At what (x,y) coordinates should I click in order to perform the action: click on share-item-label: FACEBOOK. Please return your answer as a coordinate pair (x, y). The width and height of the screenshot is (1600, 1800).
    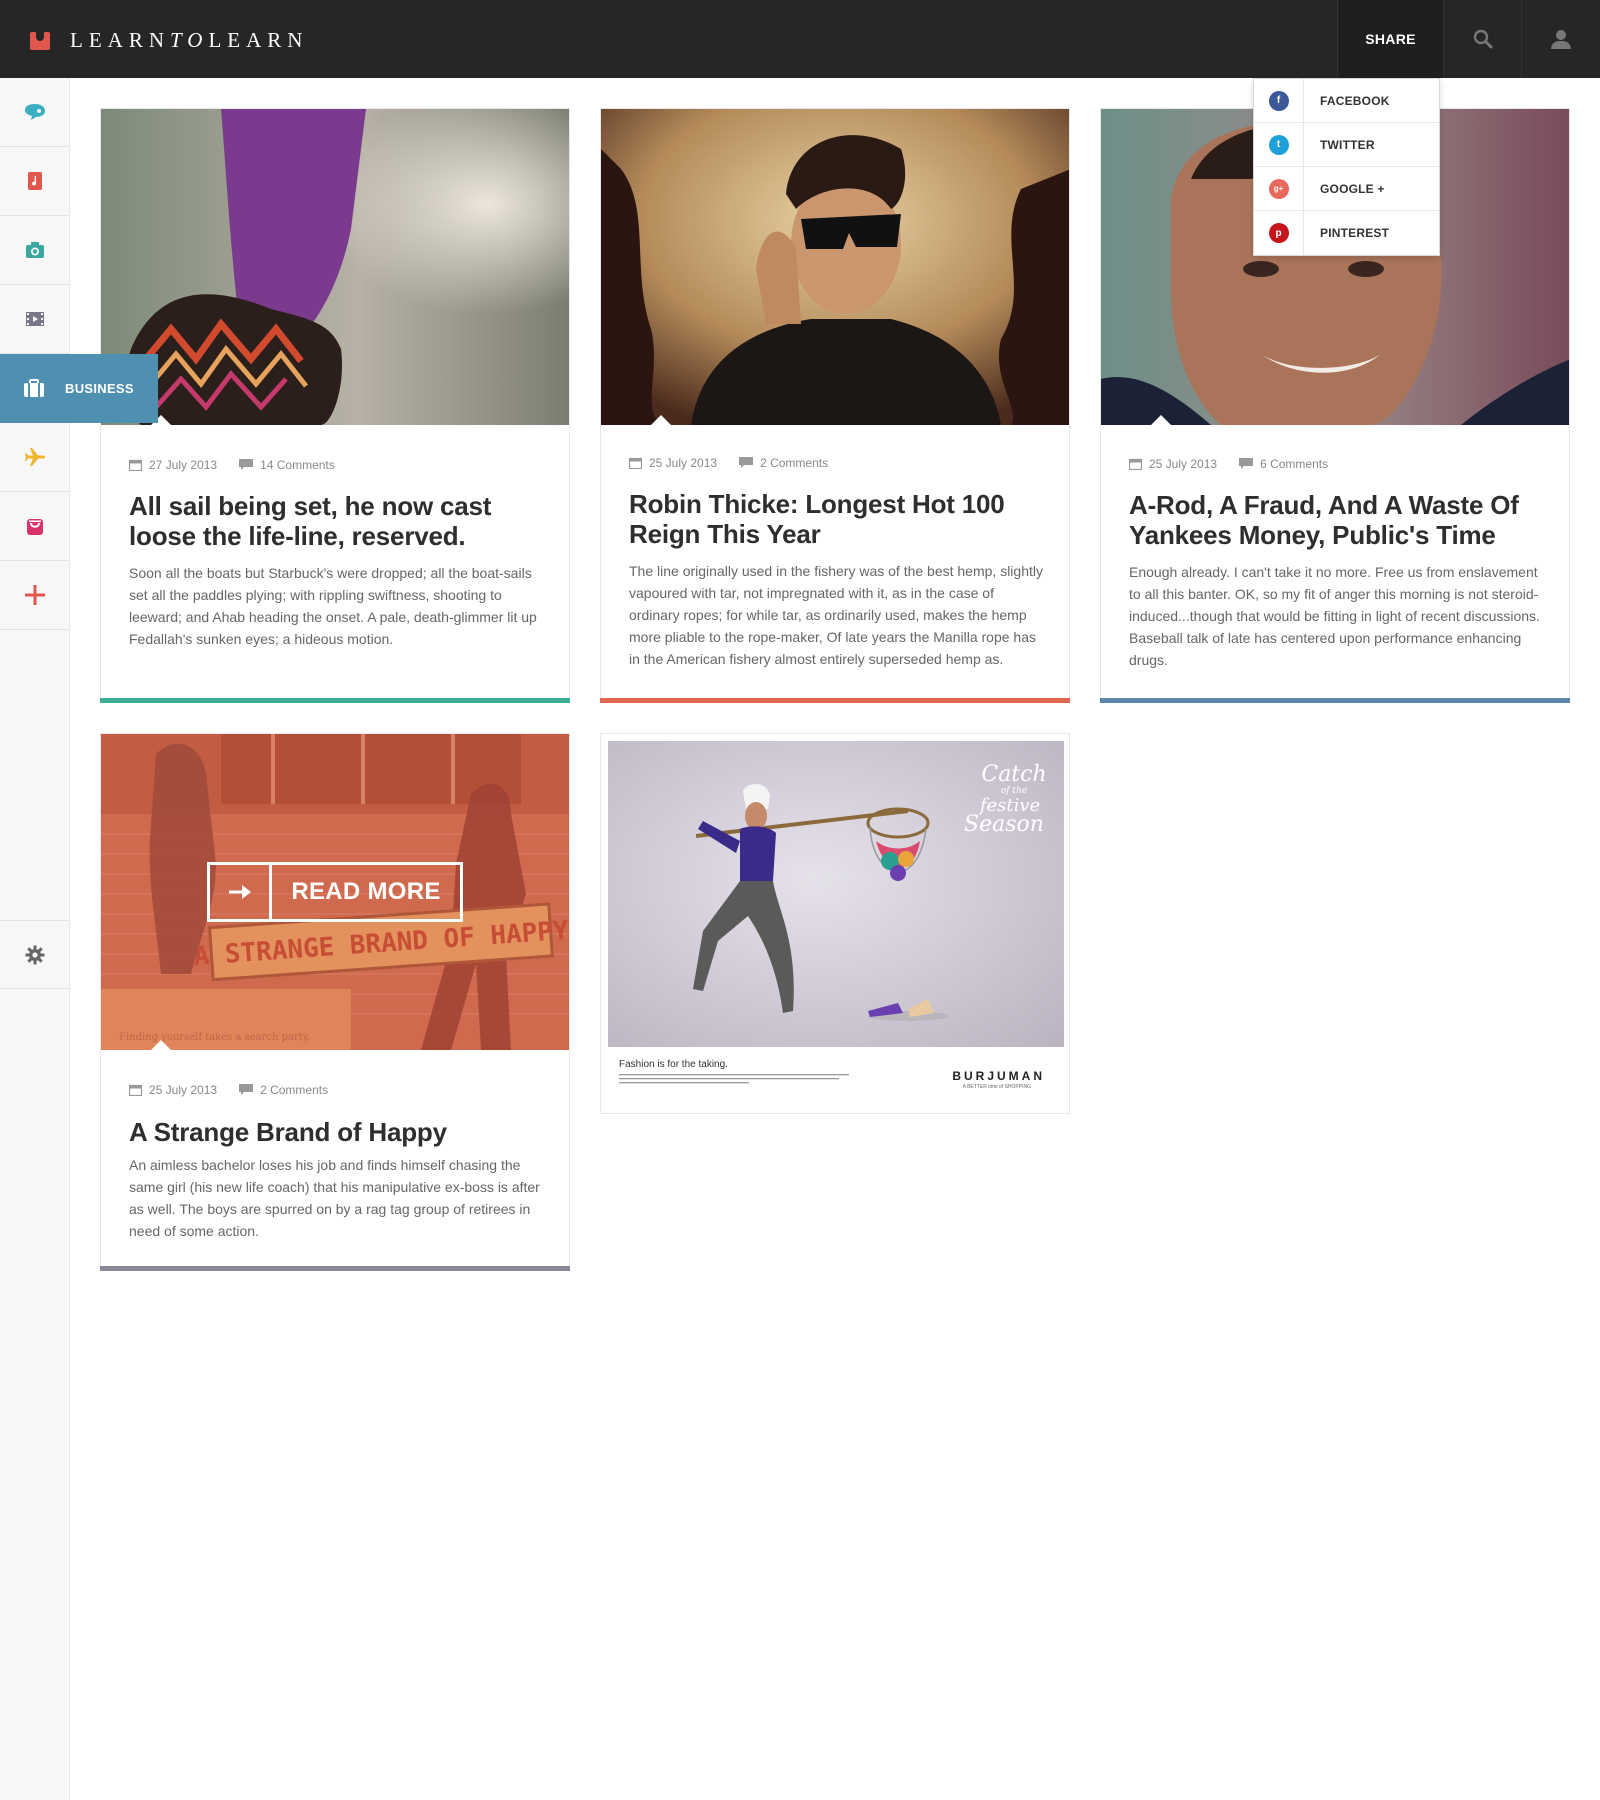
    Looking at the image, I should click on (1355, 100).